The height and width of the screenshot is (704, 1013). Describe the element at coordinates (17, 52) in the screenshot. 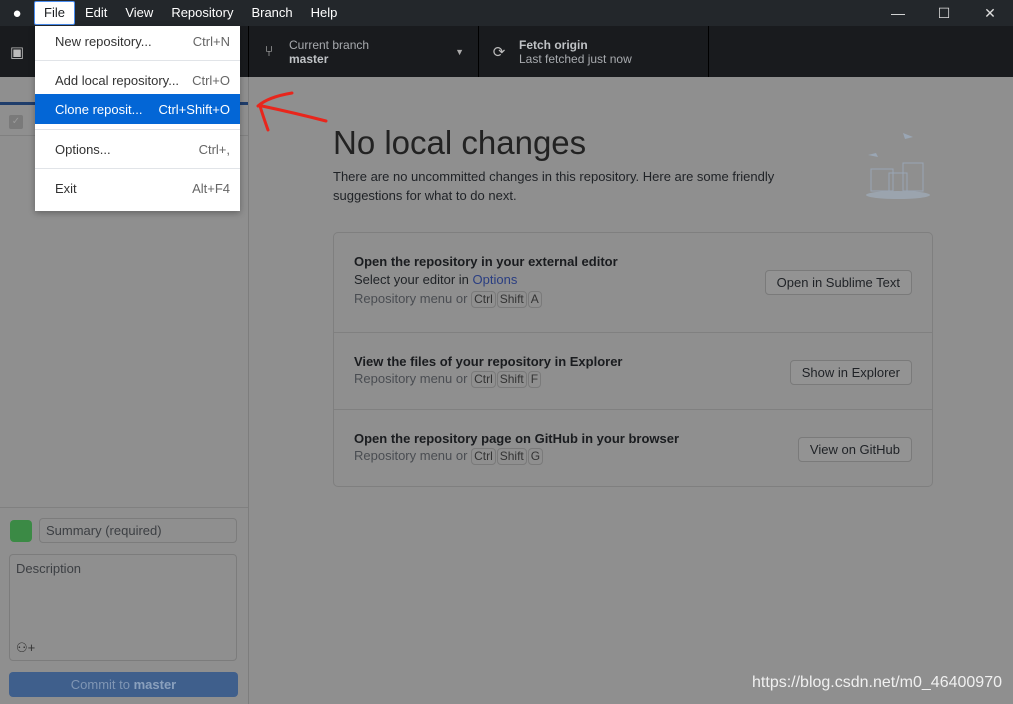

I see `repo-icon: ▣` at that location.